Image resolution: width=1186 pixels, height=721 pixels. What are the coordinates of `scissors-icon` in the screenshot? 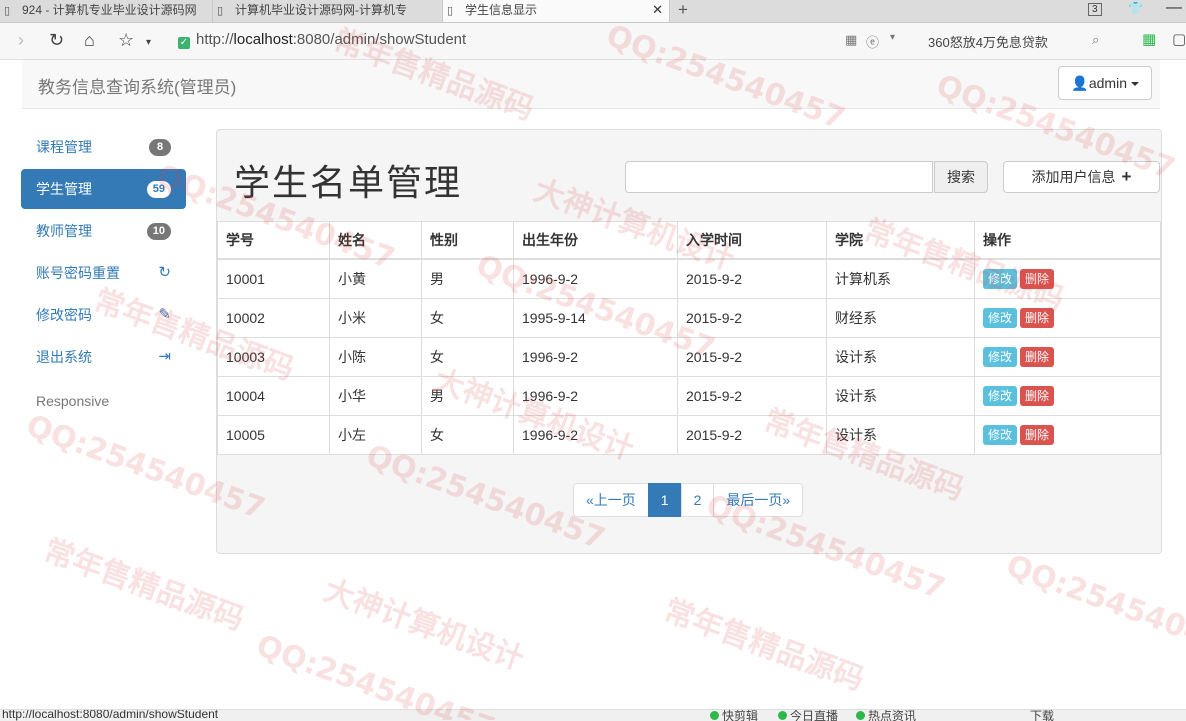 It's located at (714, 715).